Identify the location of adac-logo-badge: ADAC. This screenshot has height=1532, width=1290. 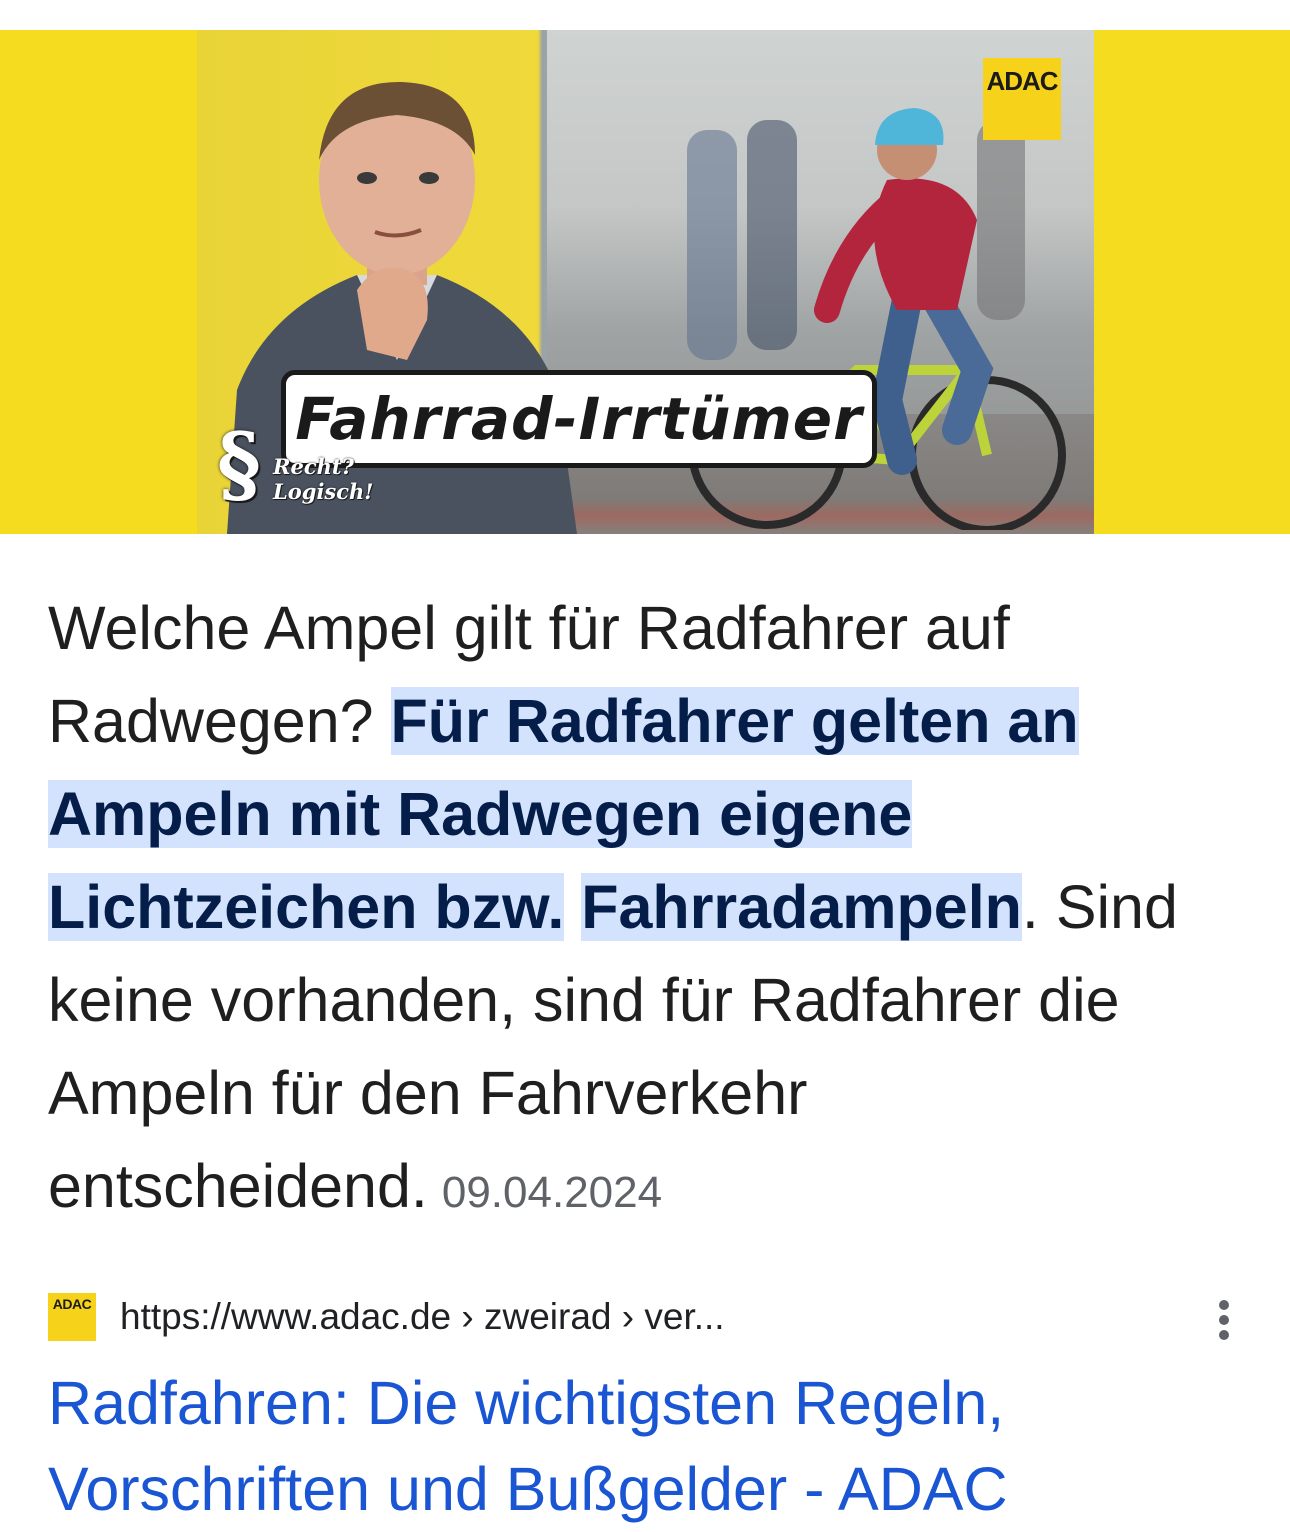
(1022, 99).